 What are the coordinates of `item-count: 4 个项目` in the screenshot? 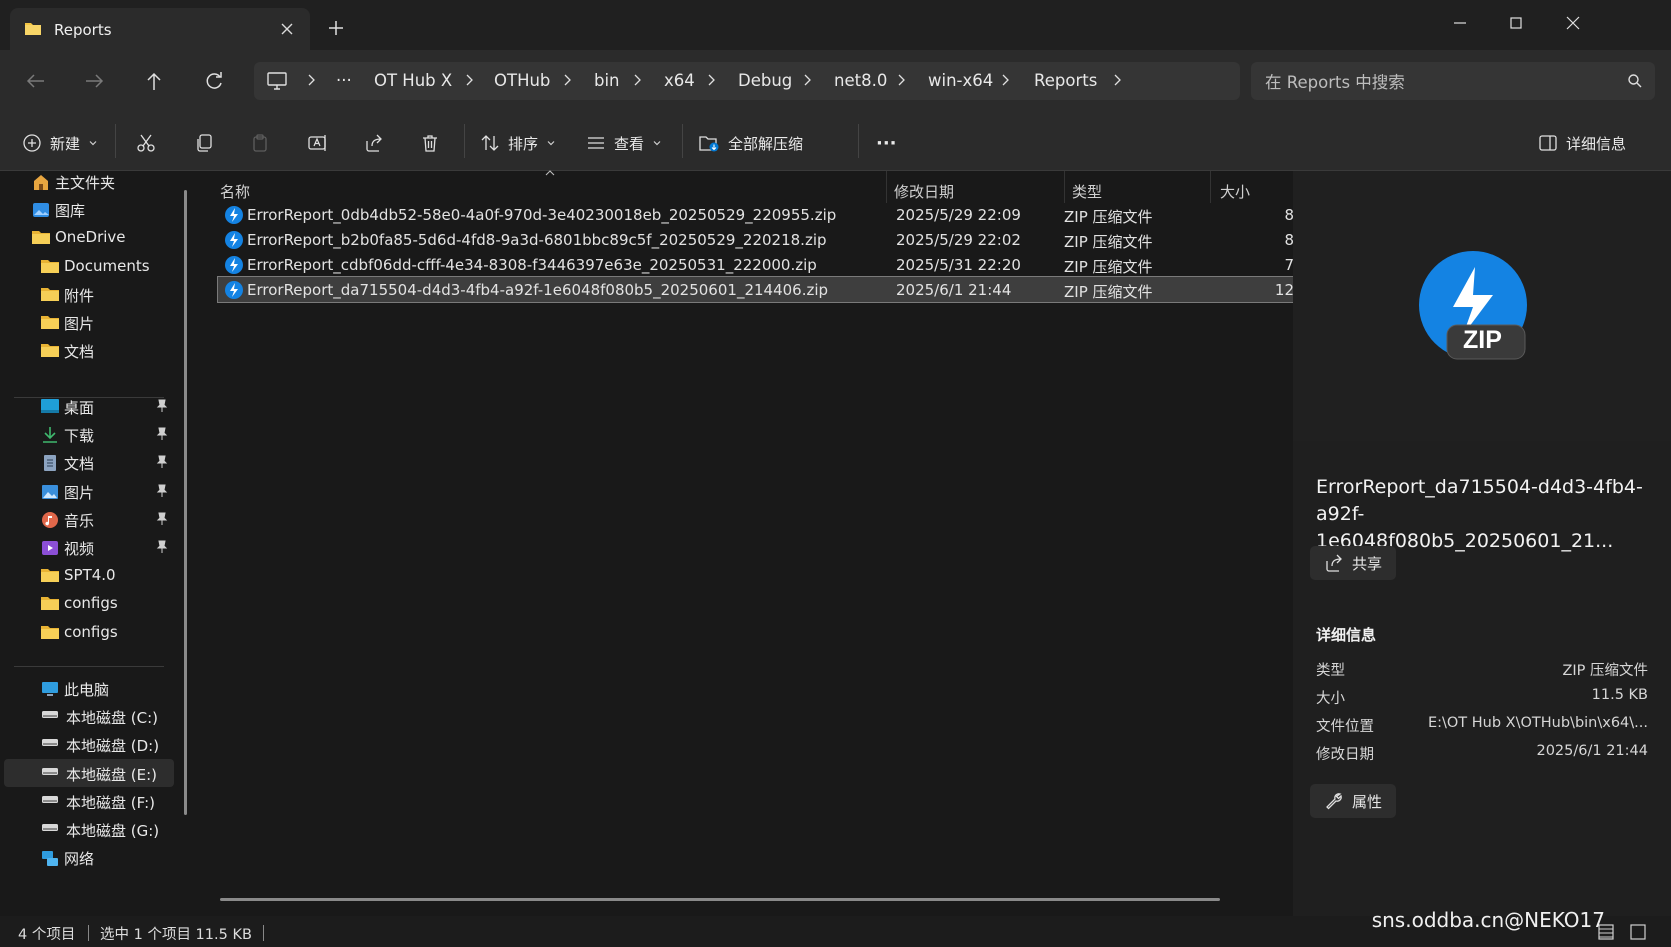 It's located at (47, 935).